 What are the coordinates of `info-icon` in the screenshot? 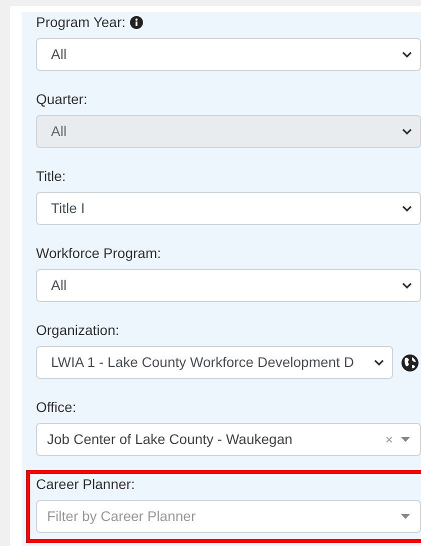 It's located at (136, 22).